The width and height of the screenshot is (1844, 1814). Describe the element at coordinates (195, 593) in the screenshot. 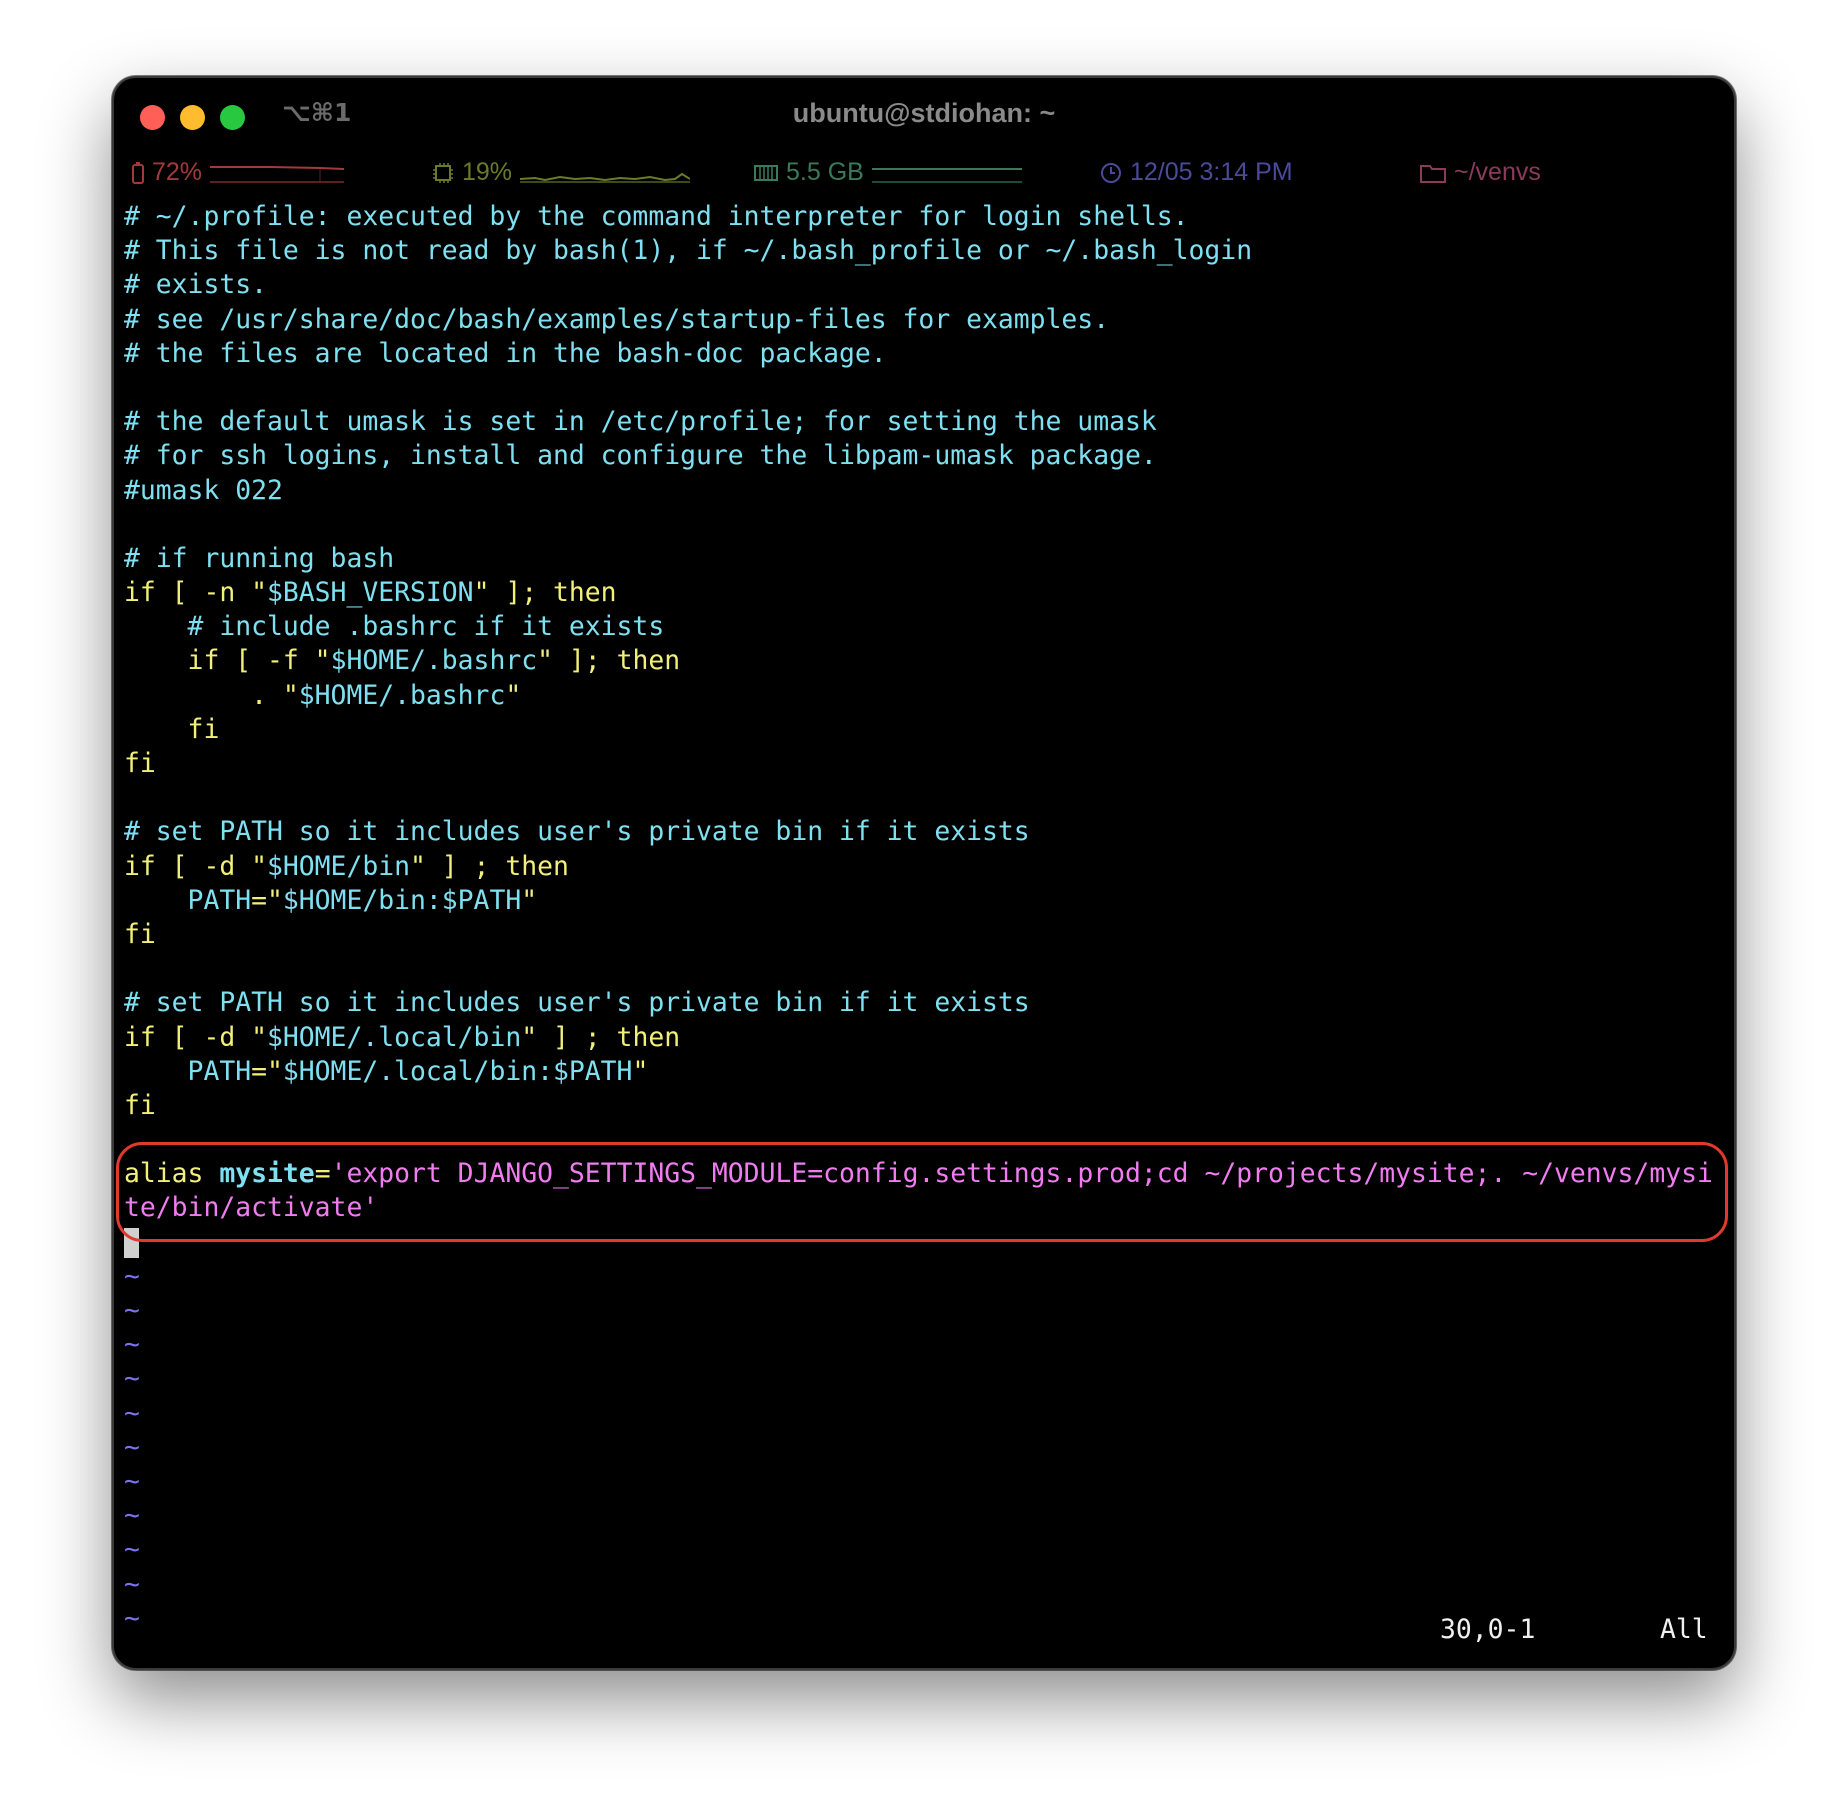

I see `shell-keyword: if [ -n "` at that location.